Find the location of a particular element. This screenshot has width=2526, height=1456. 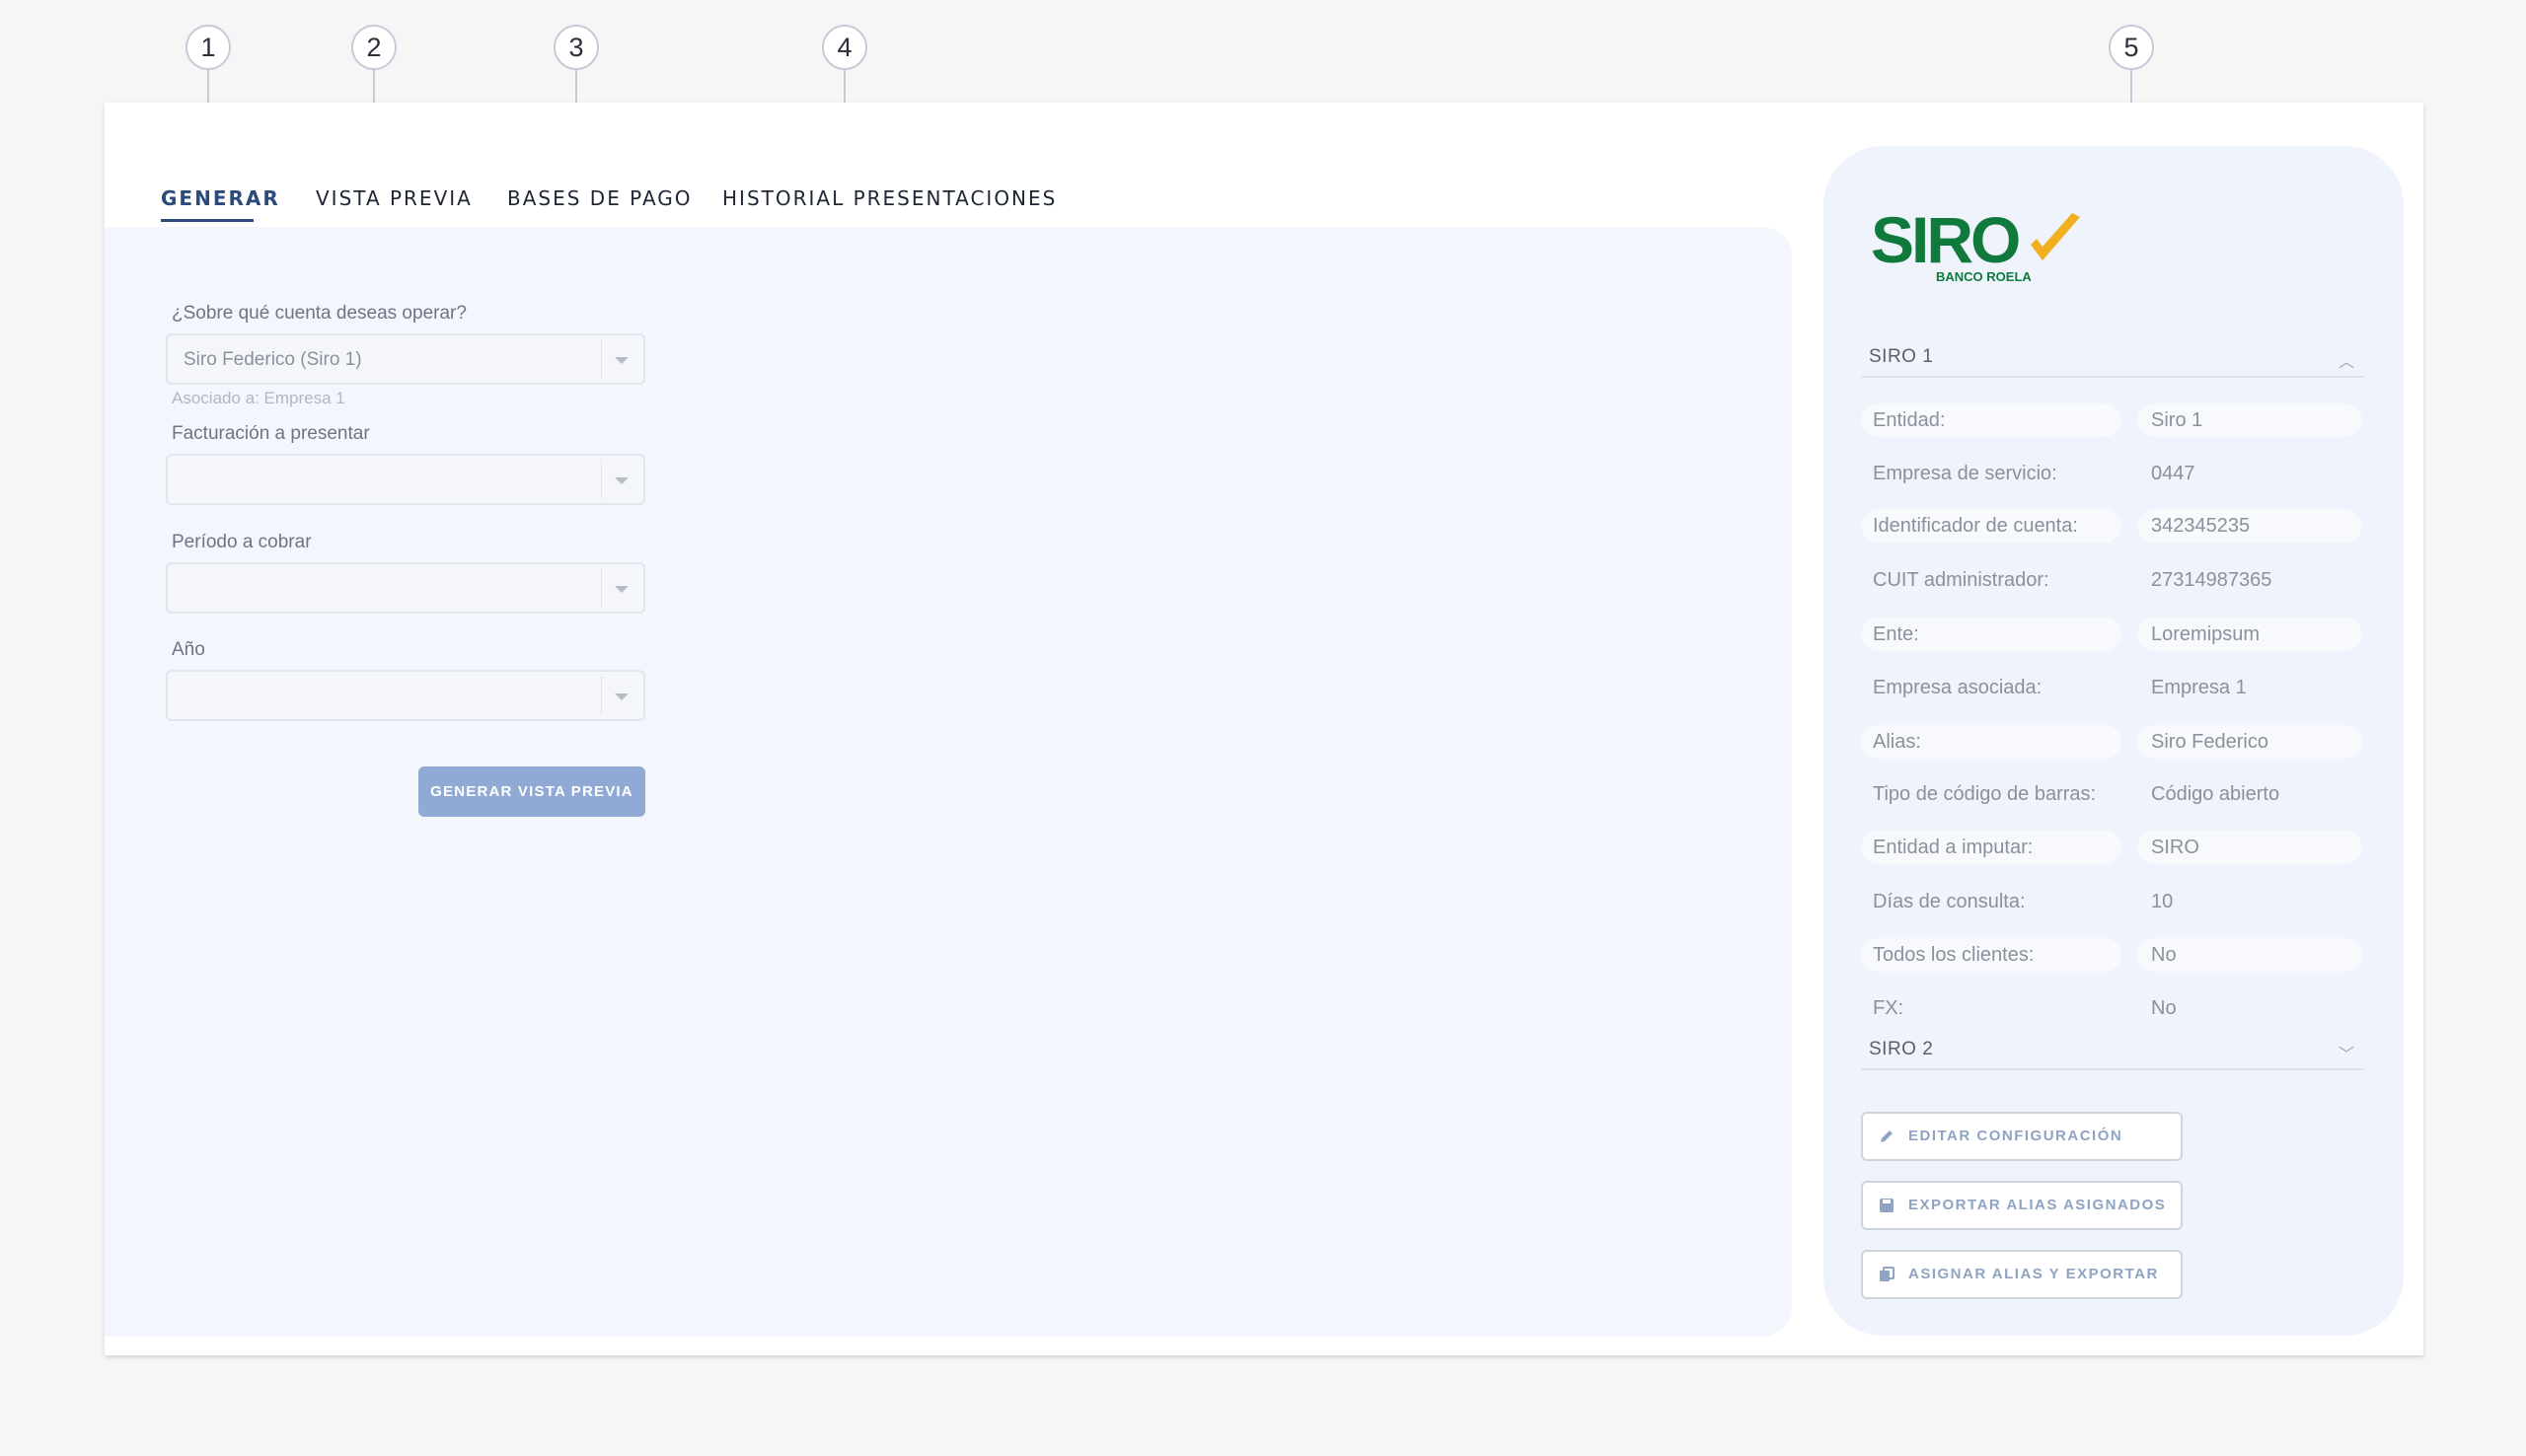

property-row: Días de consulta: 10 is located at coordinates (2112, 901).